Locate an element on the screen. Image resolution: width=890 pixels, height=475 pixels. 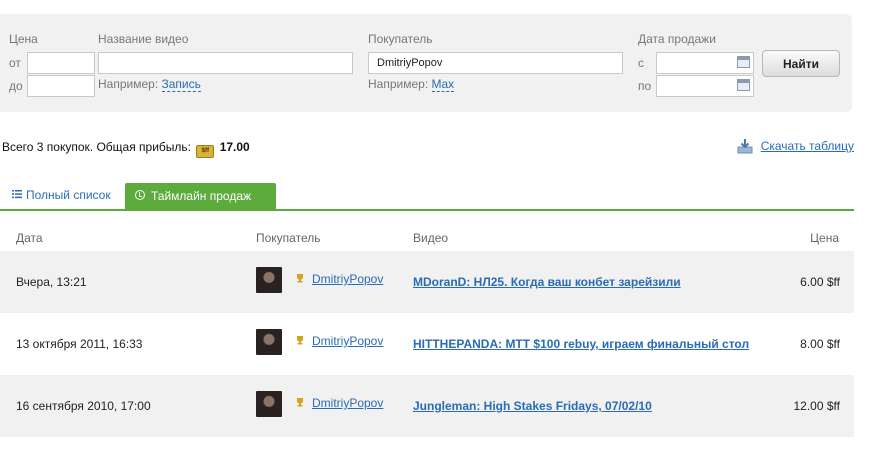
price-from-label: от is located at coordinates (15, 63).